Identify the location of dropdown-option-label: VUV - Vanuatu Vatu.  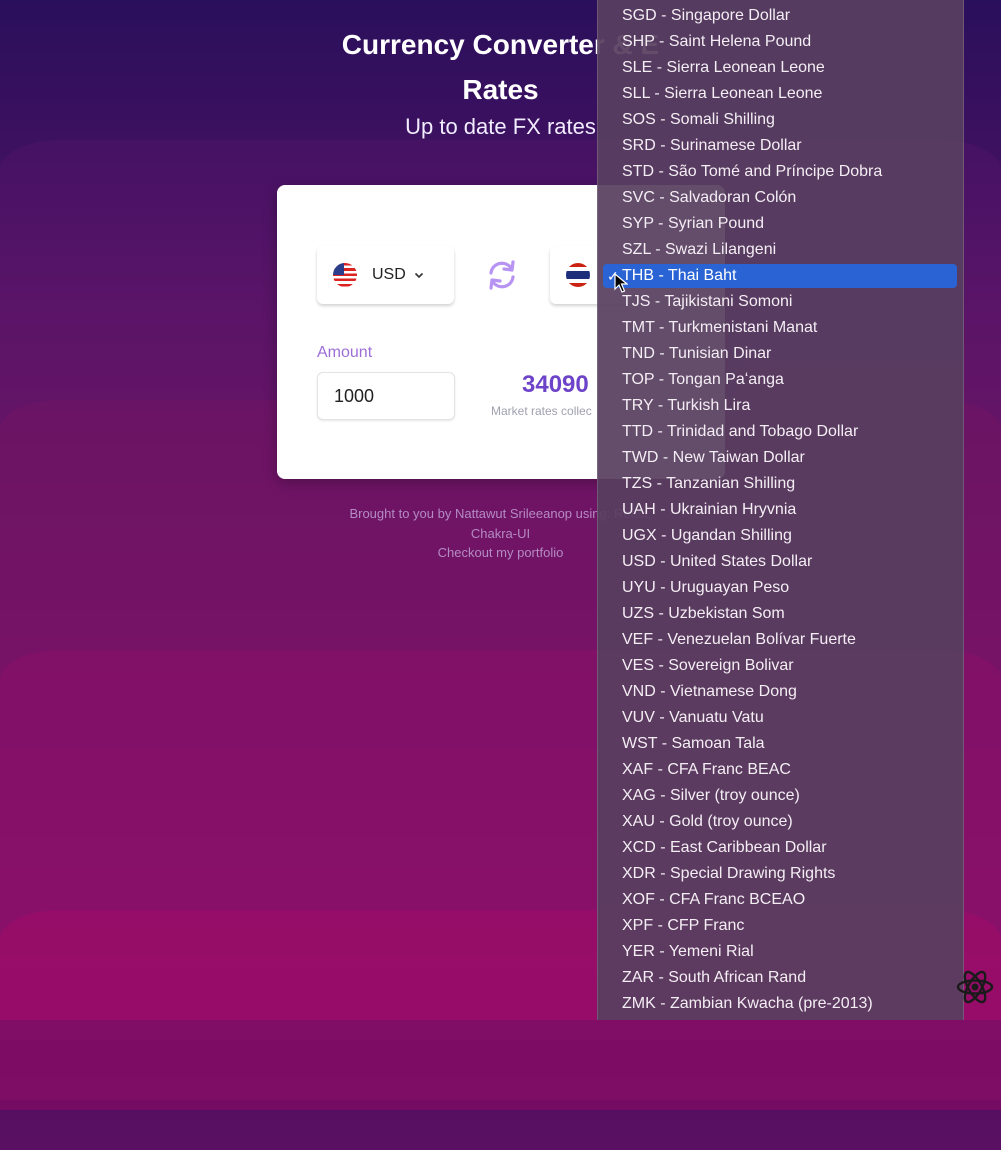
(693, 717).